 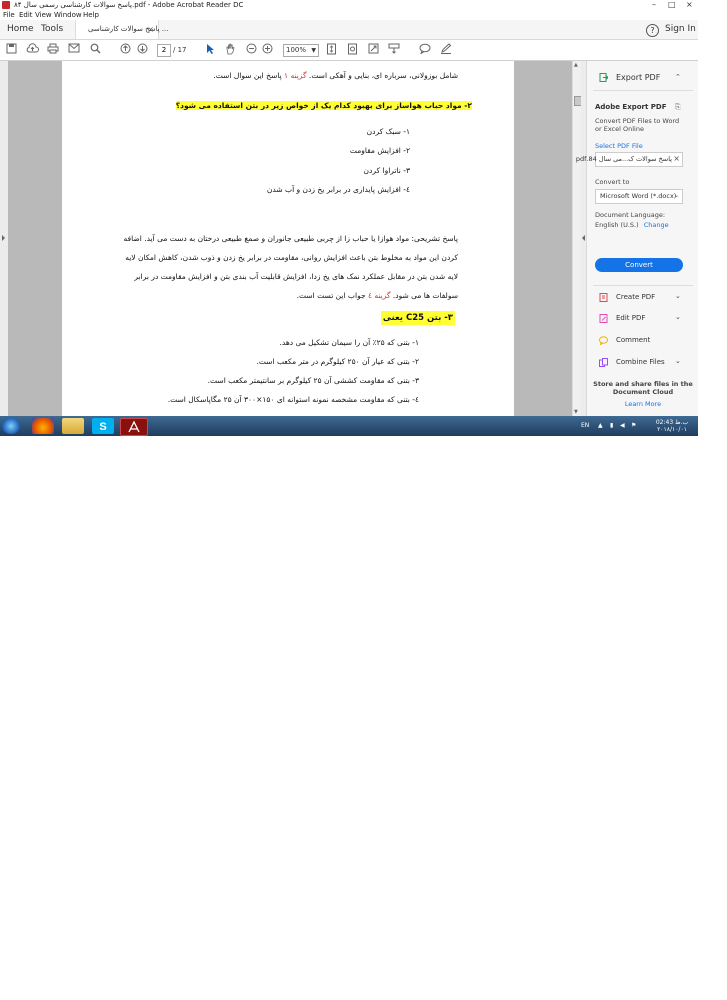 I want to click on q2-option-1: ۱- سبک کردن, so click(x=388, y=131).